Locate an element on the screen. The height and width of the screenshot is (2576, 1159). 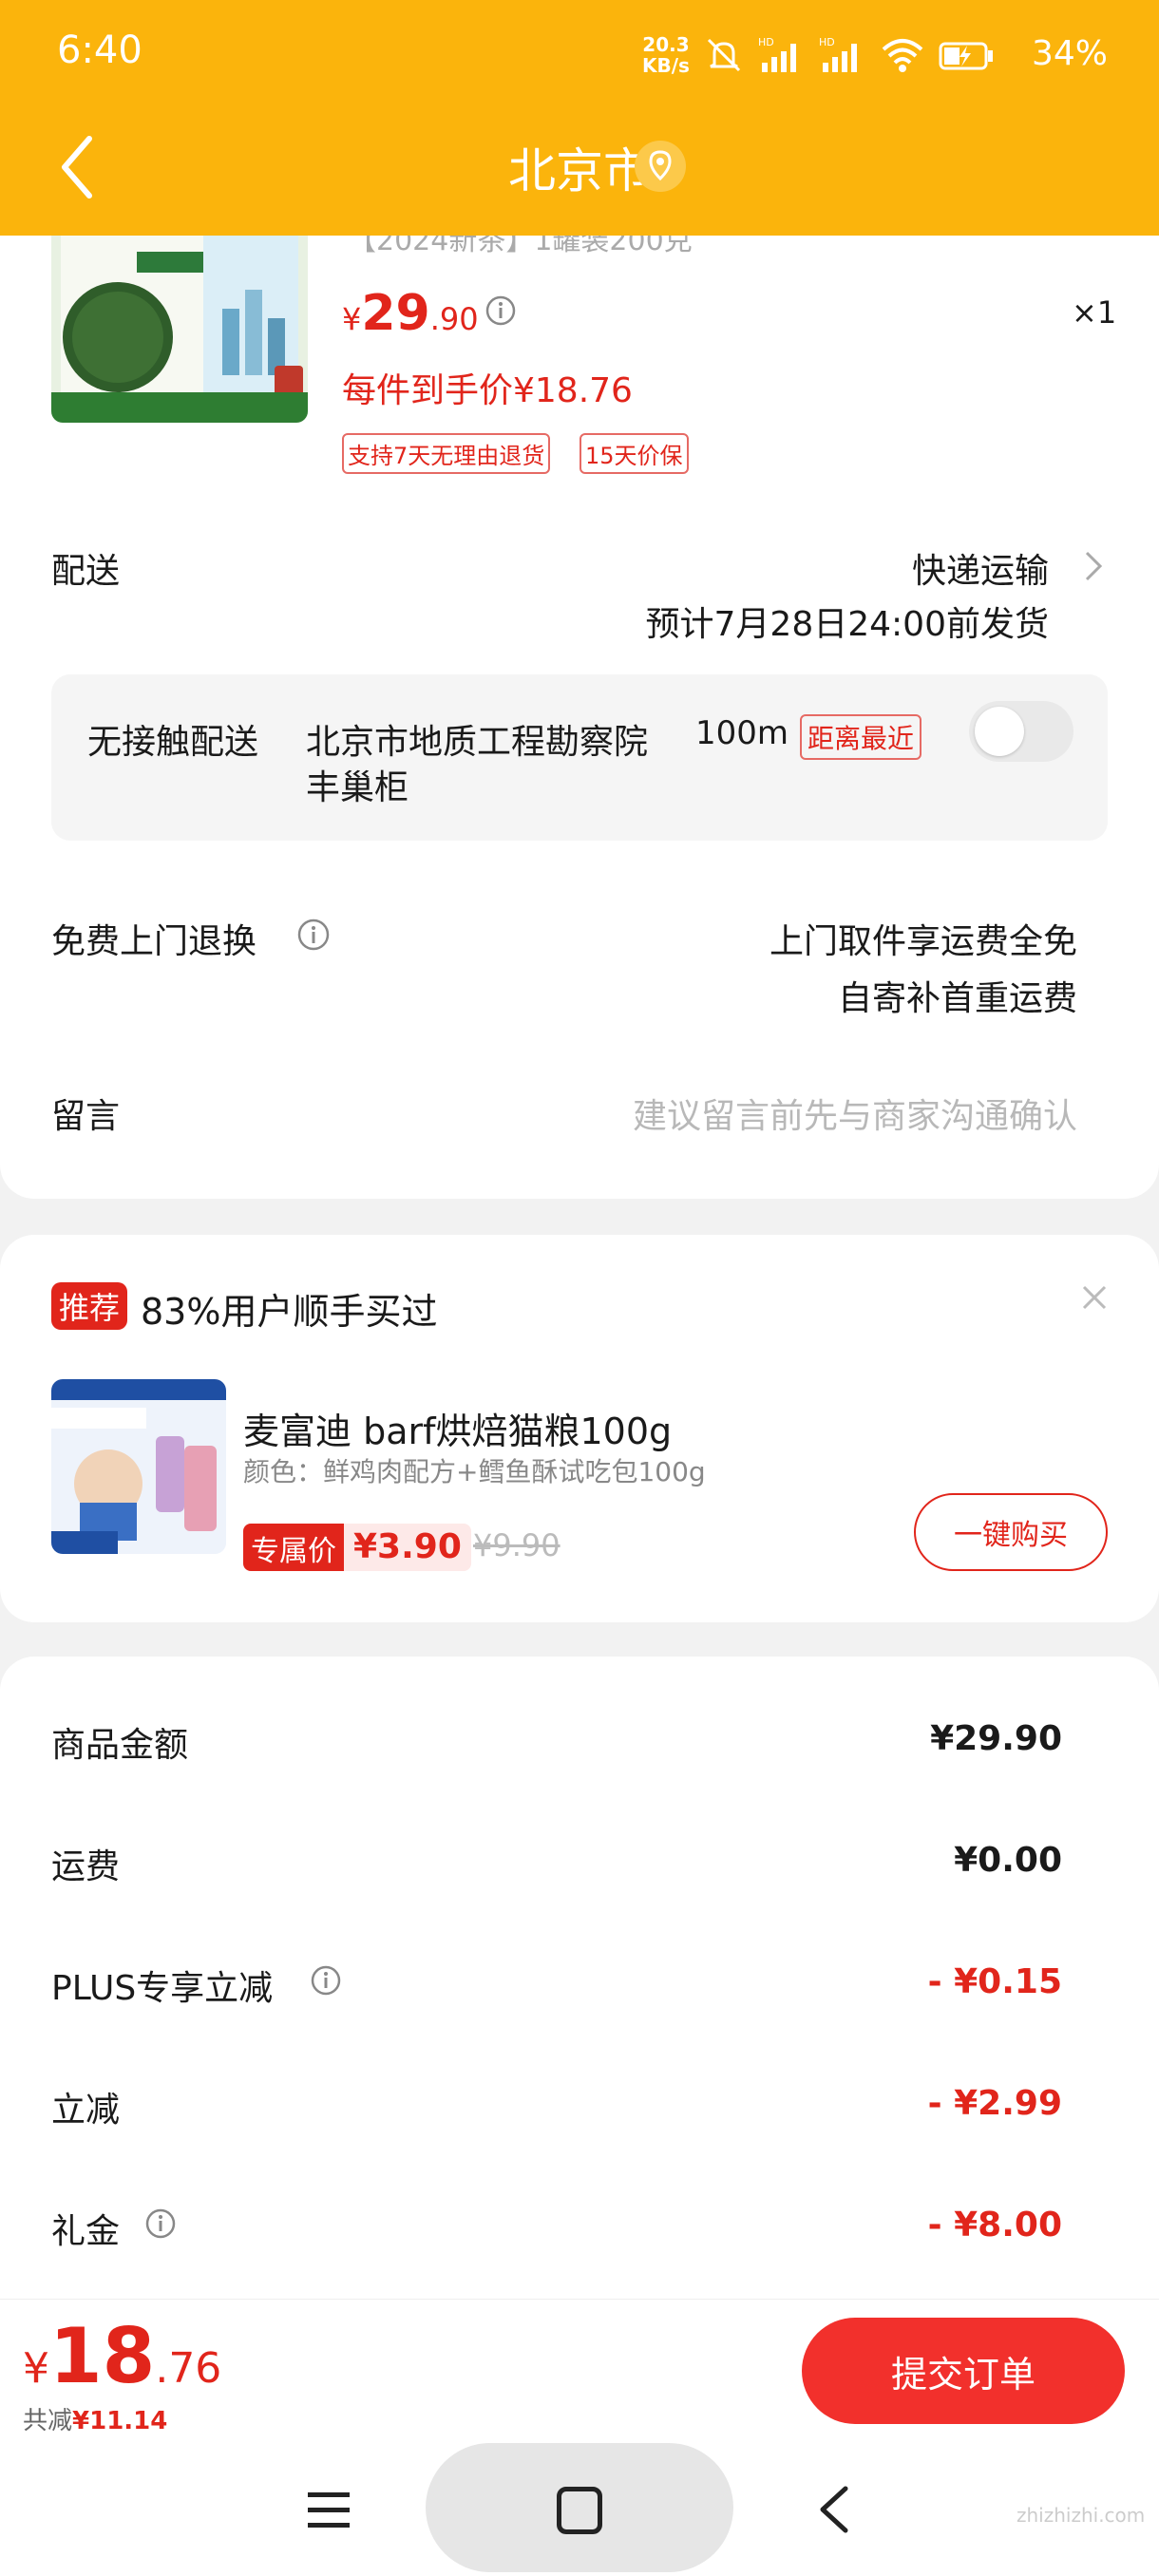
total-currency: ¥ is located at coordinates (36, 2368).